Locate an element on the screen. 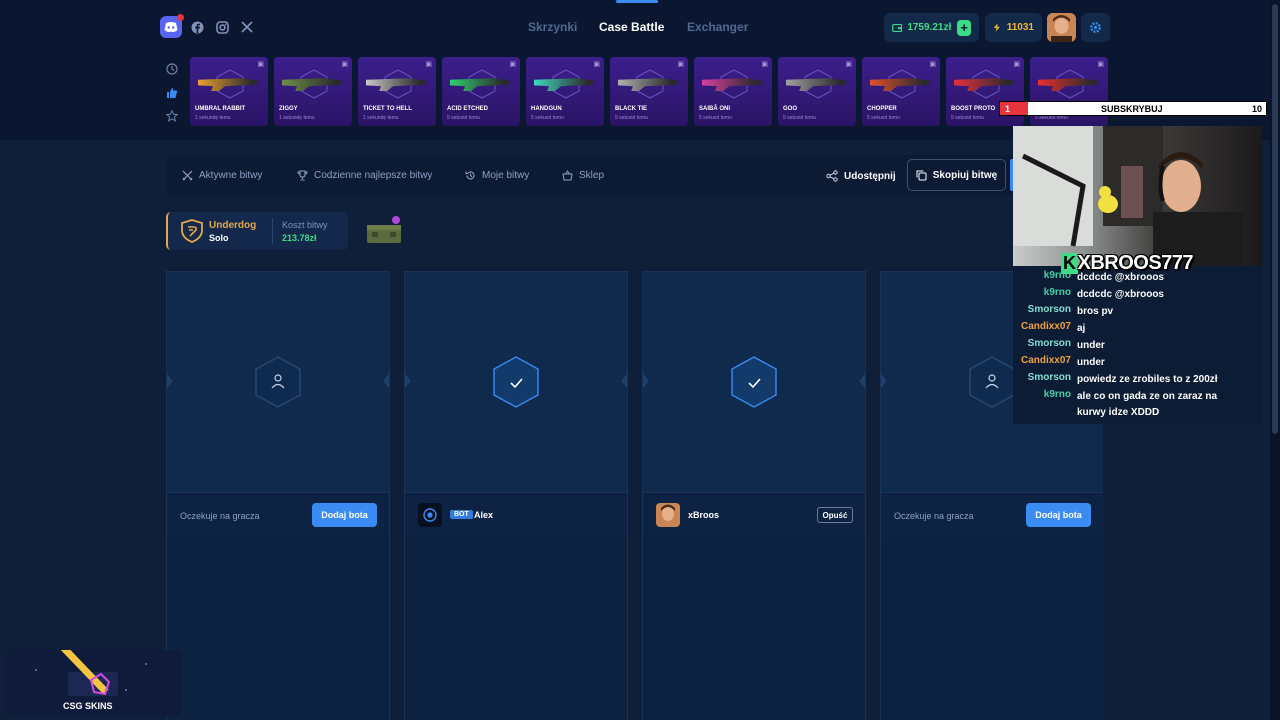  notification-dot is located at coordinates (180, 17).